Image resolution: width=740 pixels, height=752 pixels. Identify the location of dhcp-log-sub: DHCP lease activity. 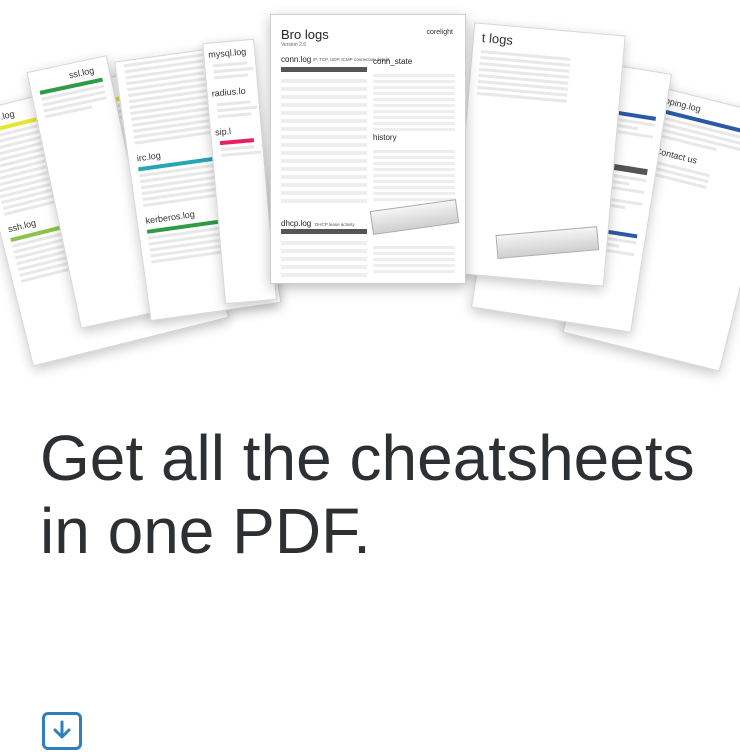
(335, 224).